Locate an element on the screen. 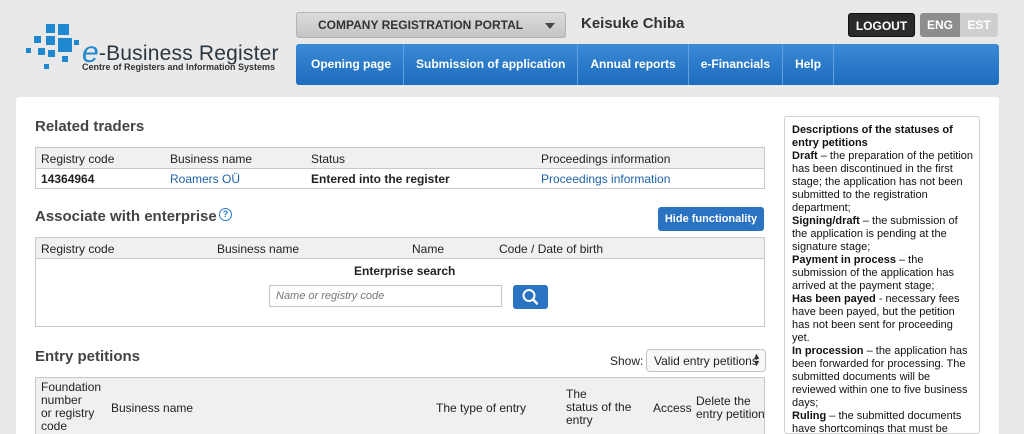 Image resolution: width=1024 pixels, height=434 pixels. entry-petitions-title: Entry petitions is located at coordinates (88, 356).